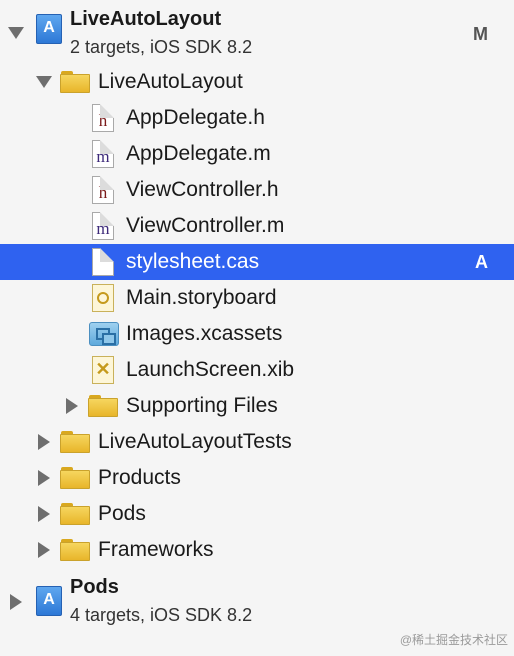 This screenshot has height=656, width=514. I want to click on group-name: Supporting Files, so click(202, 405).